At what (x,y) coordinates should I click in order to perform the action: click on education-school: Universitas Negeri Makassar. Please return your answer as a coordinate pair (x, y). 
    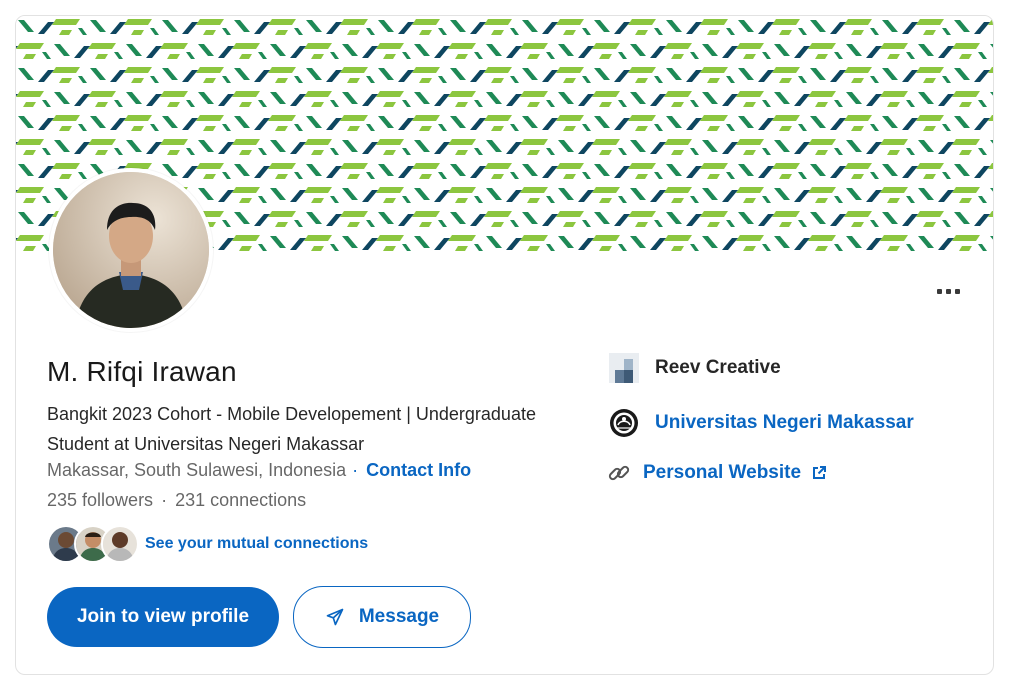
    Looking at the image, I should click on (761, 423).